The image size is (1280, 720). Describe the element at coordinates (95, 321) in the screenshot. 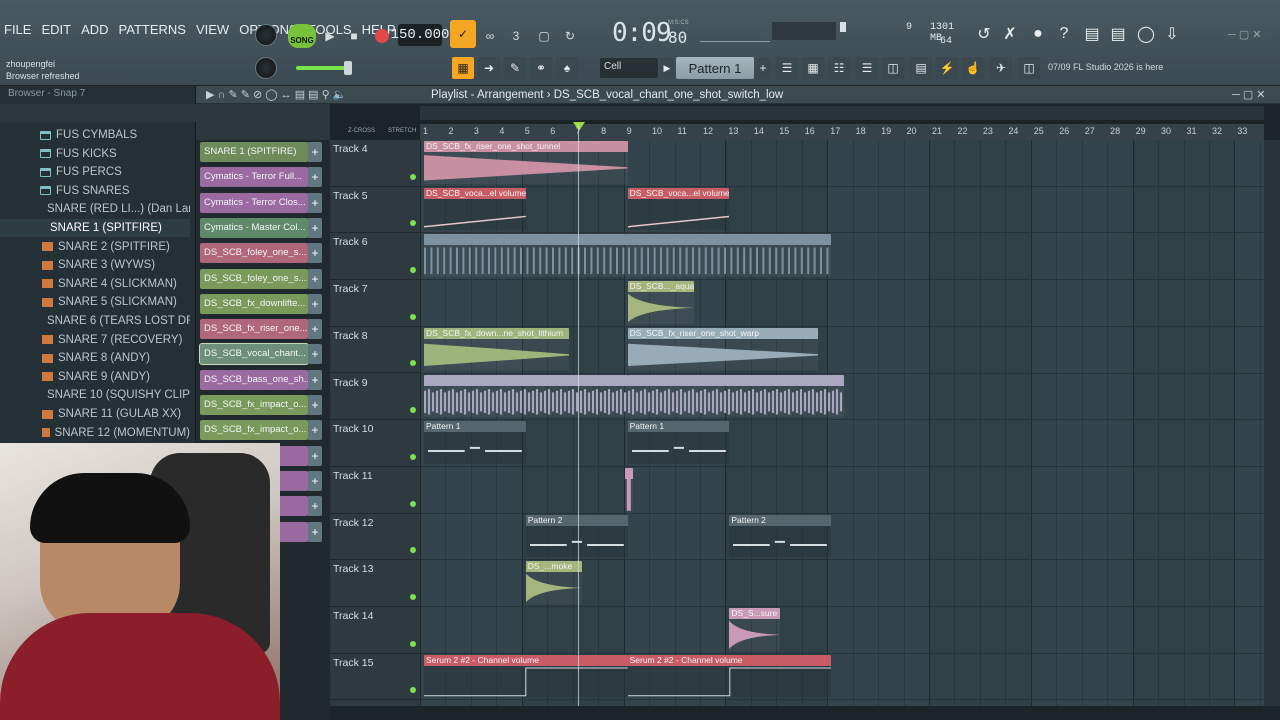

I see `browser-item: SNARE 6 (TEARS LOST DROP)` at that location.